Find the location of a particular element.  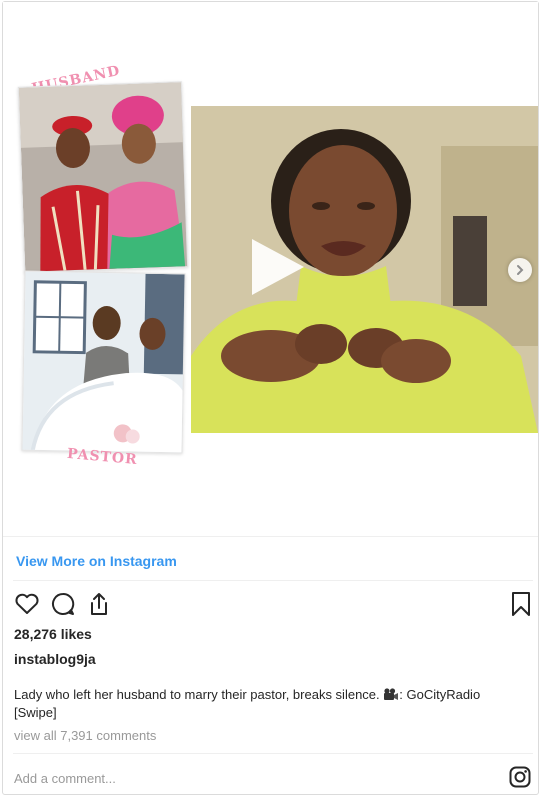

instagram-logo-icon is located at coordinates (520, 777).